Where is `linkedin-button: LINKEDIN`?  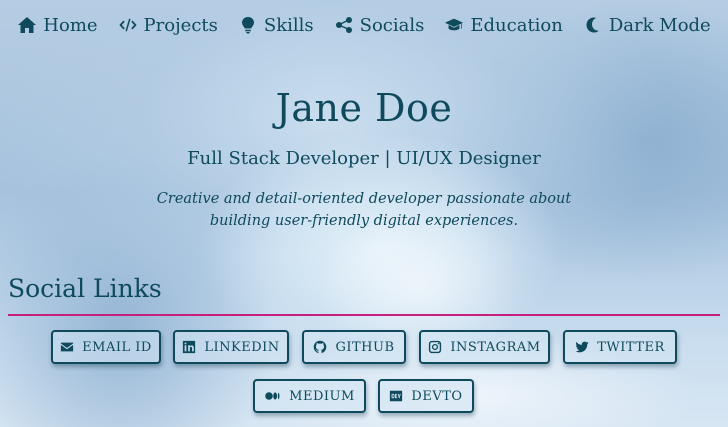 linkedin-button: LINKEDIN is located at coordinates (231, 347).